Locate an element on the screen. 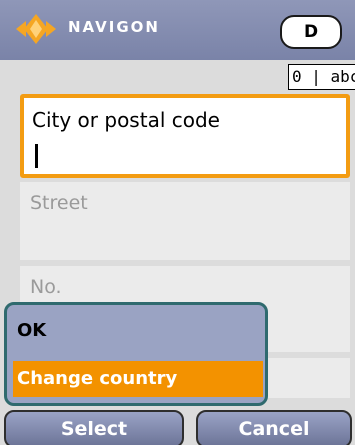 The image size is (355, 445). select-softkey: Select is located at coordinates (94, 427).